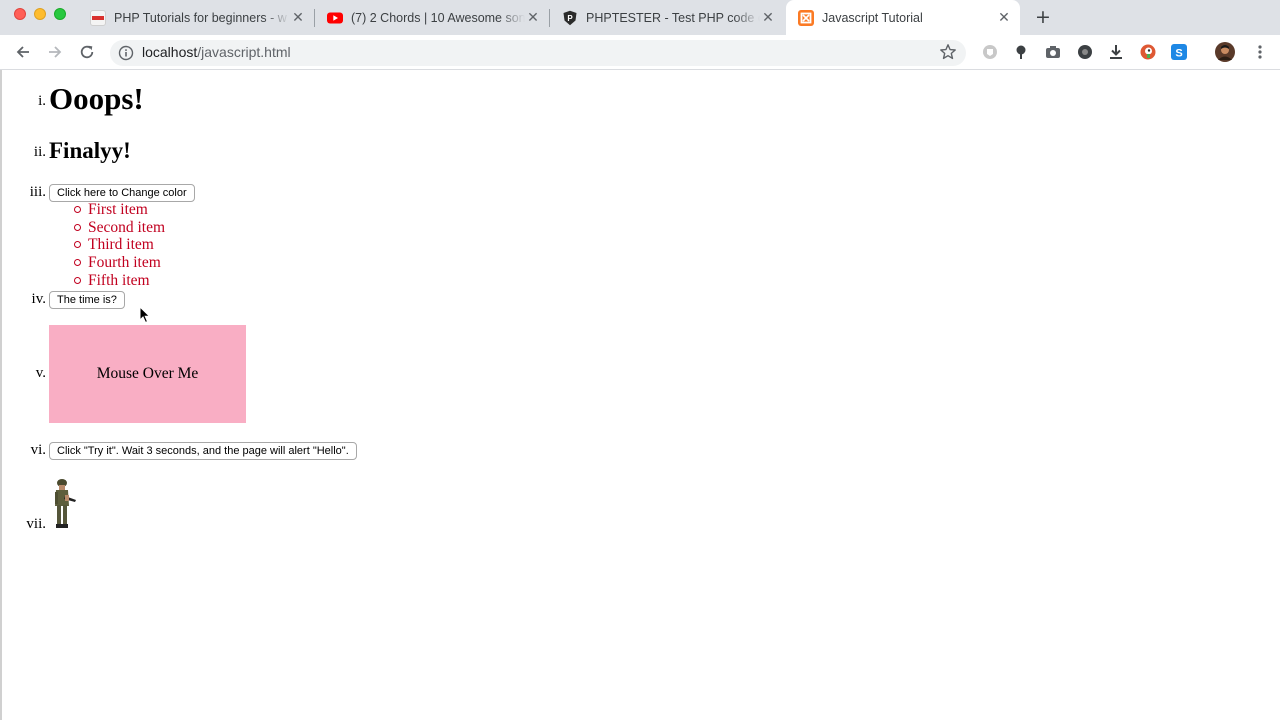 The height and width of the screenshot is (720, 1280). I want to click on list-item: Third item, so click(117, 245).